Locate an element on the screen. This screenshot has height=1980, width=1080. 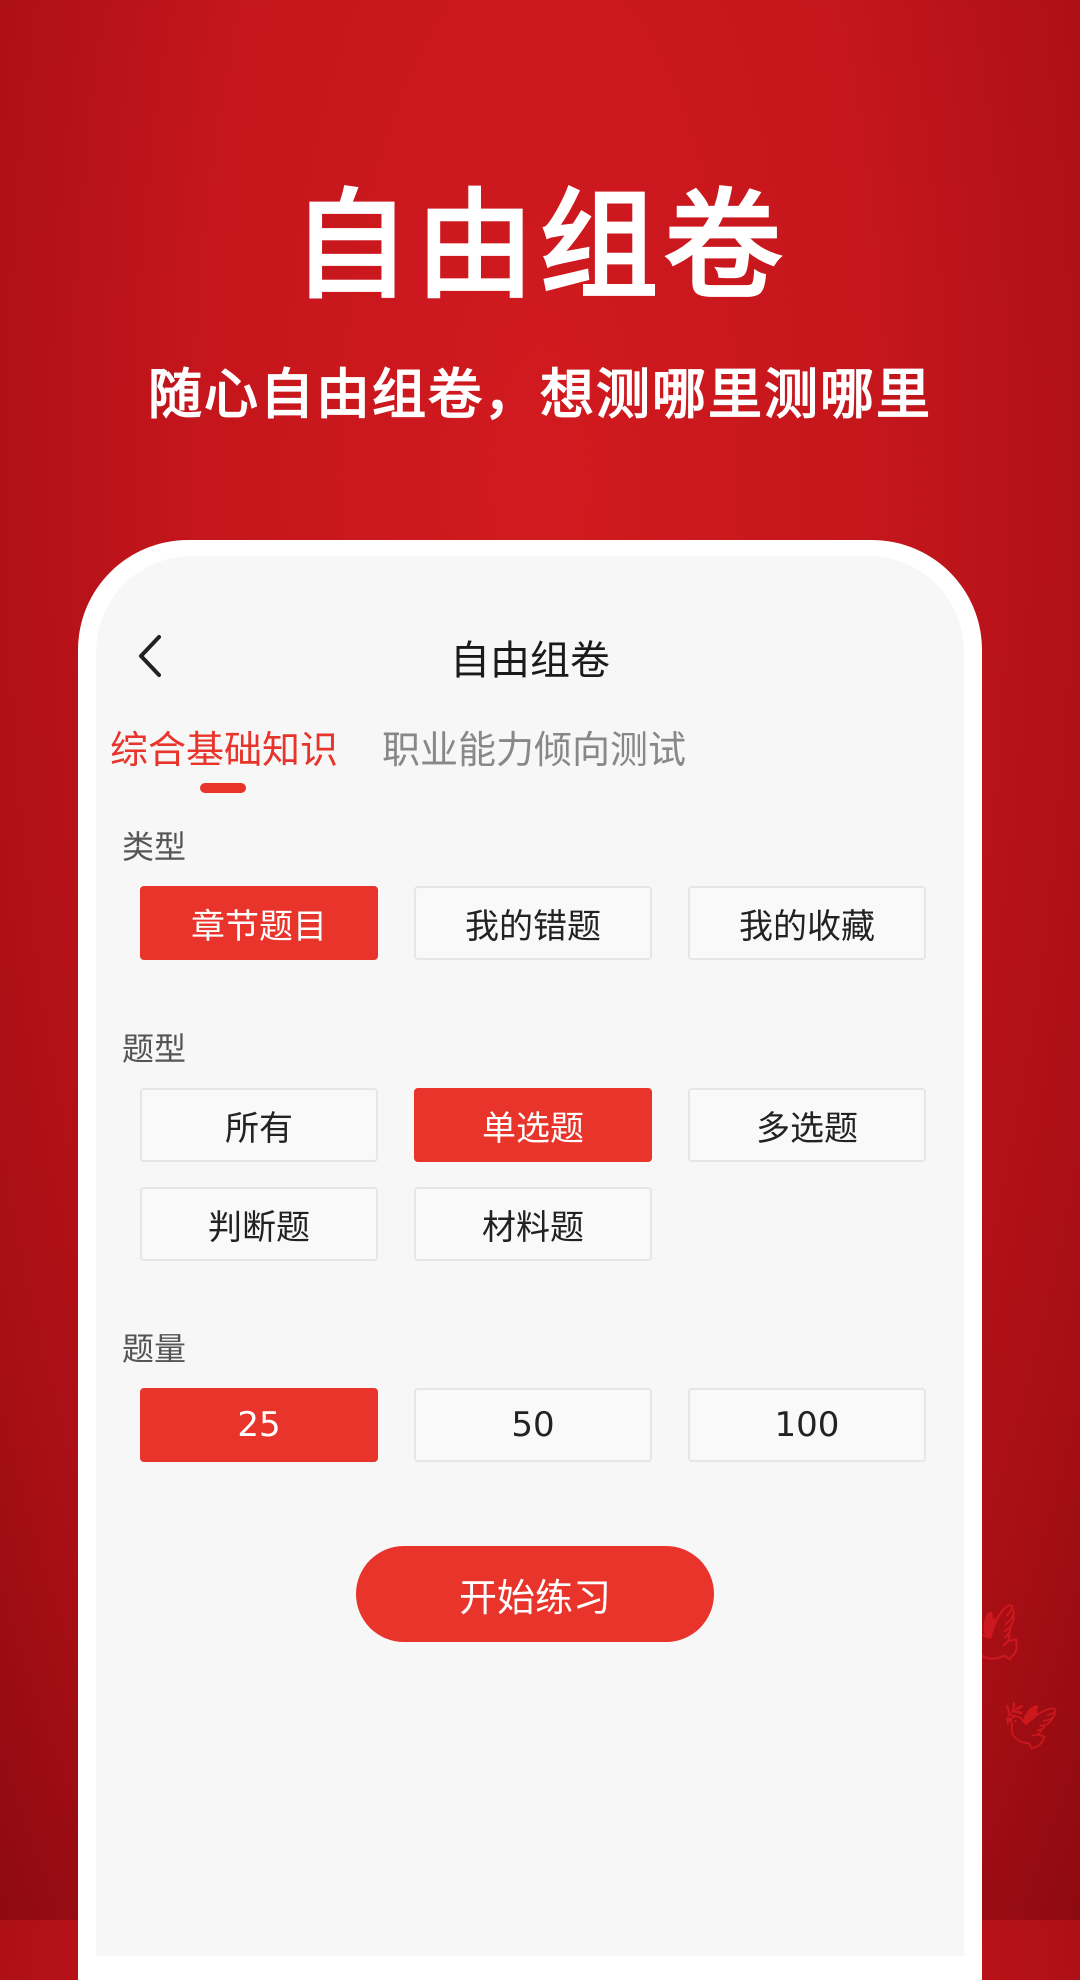
question-type-option-single: 单选题 is located at coordinates (533, 1125).